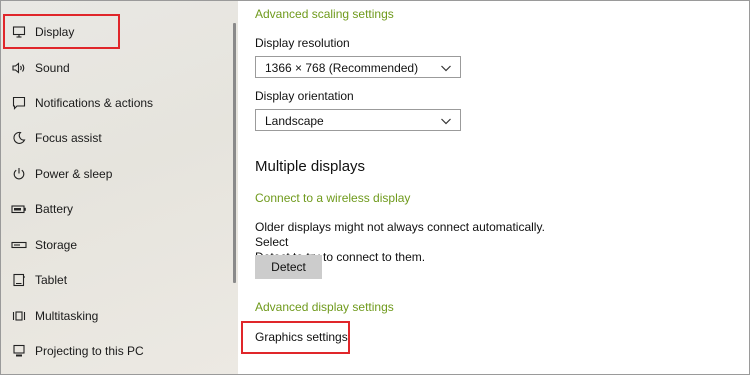  I want to click on display-orientation-dropdown: Landscape, so click(358, 120).